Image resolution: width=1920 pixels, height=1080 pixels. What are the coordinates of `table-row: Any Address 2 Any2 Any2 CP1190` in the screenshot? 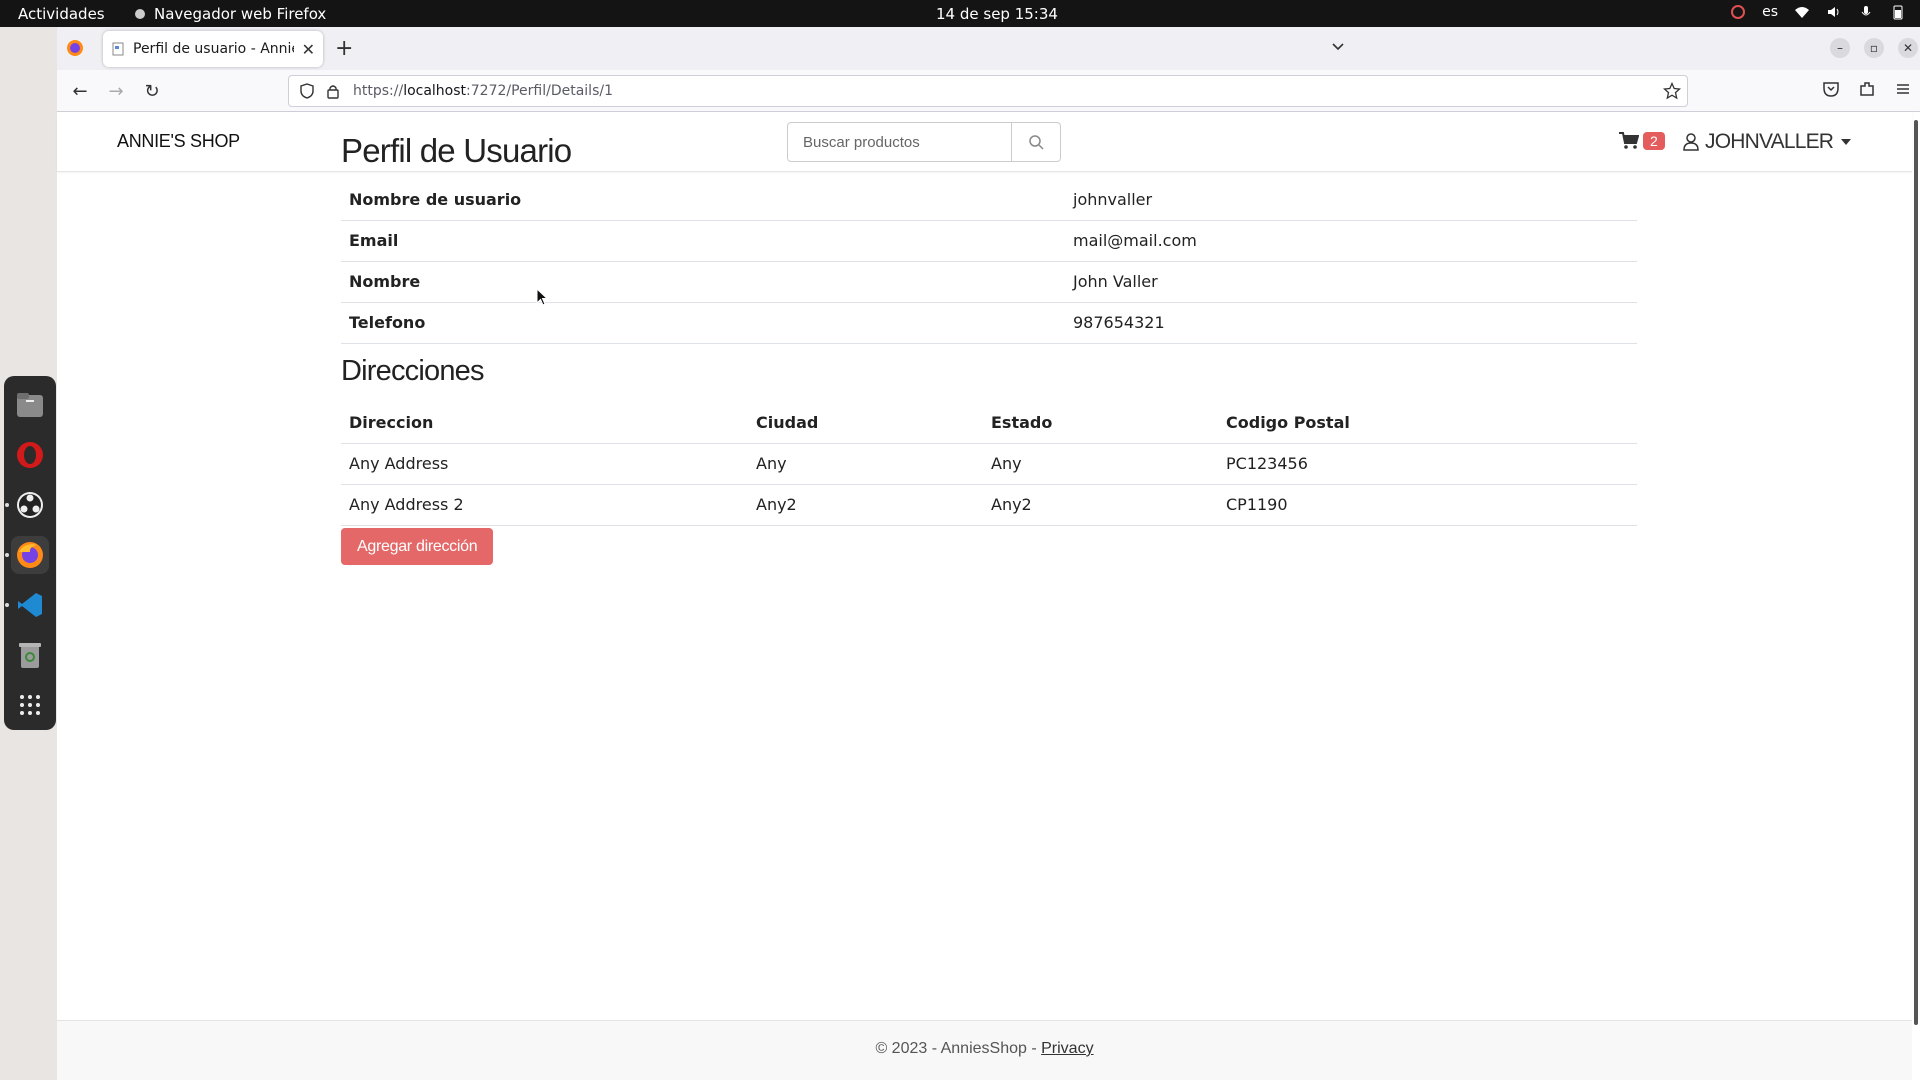 It's located at (989, 505).